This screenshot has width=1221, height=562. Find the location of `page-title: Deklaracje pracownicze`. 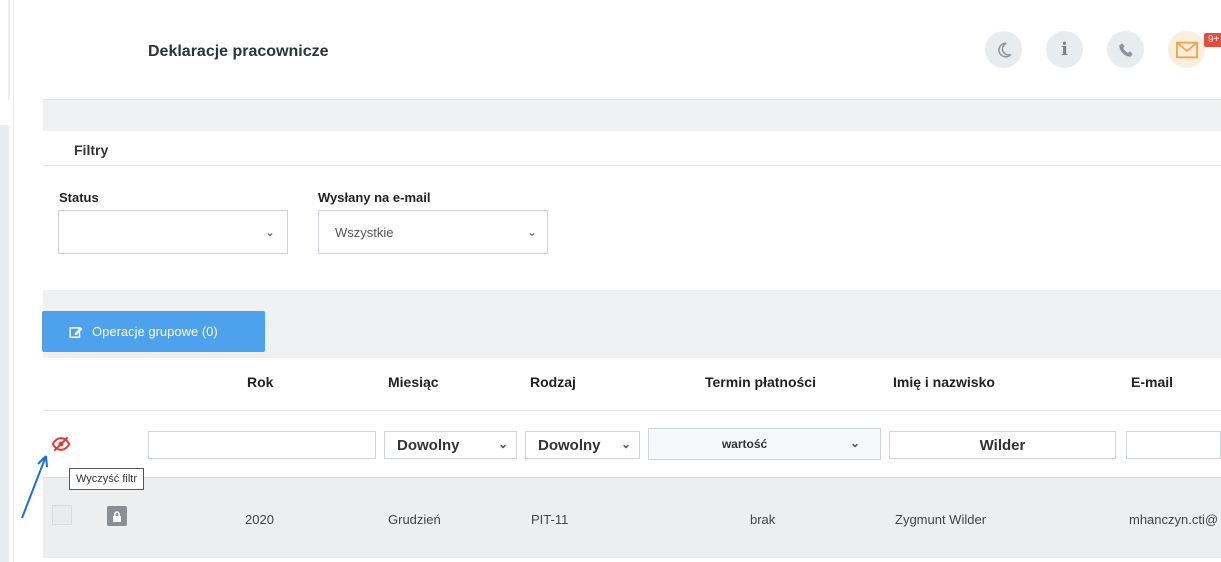

page-title: Deklaracje pracownicze is located at coordinates (238, 51).